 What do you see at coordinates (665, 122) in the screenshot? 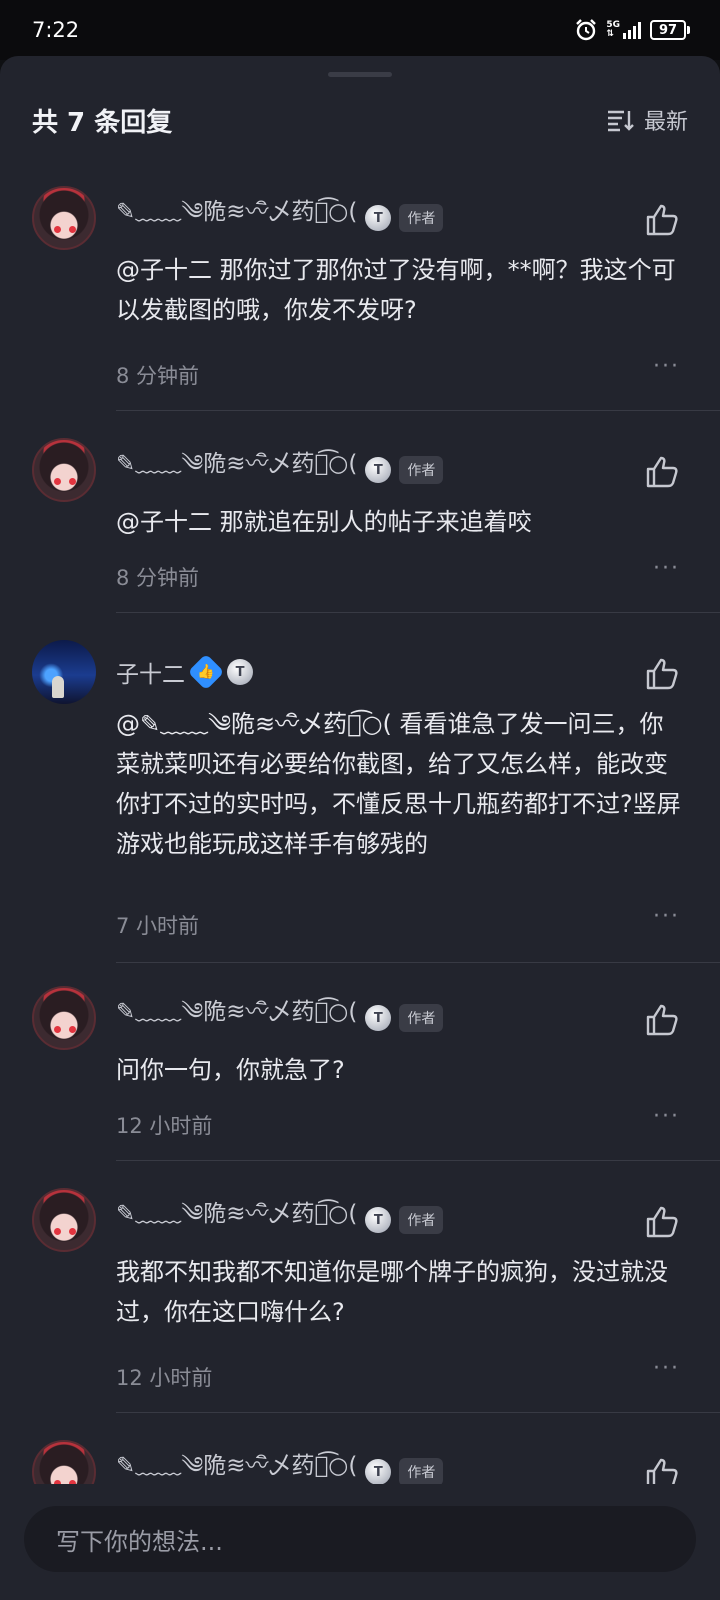
I see `sort-label: 最新` at bounding box center [665, 122].